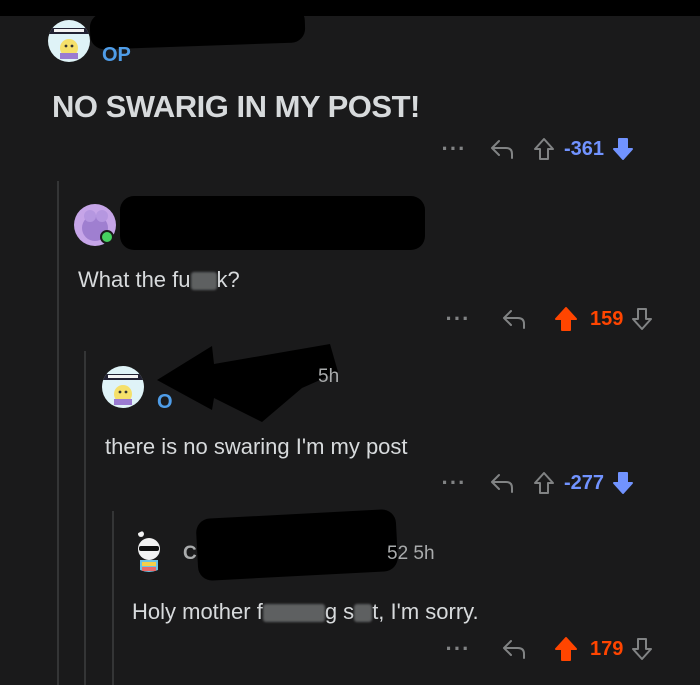  Describe the element at coordinates (236, 106) in the screenshot. I see `post-title: NO SWARIG IN MY POST!` at that location.